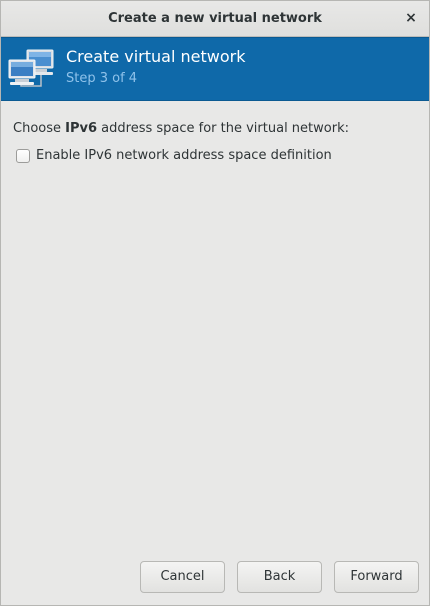 This screenshot has height=606, width=430. I want to click on prompt-bold: IPv6, so click(81, 128).